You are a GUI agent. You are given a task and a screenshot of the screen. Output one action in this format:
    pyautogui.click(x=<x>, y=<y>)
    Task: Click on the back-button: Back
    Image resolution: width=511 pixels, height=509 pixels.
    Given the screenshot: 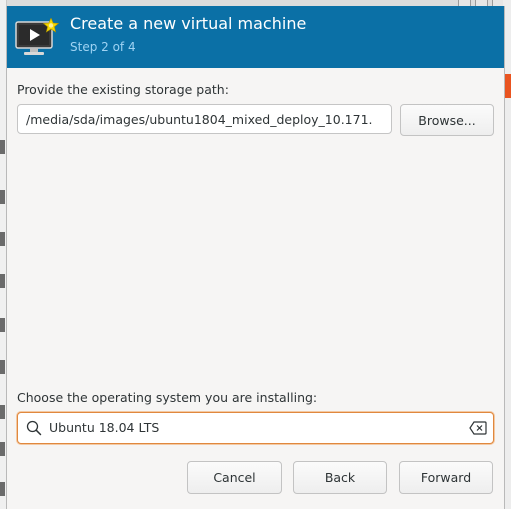 What is the action you would take?
    pyautogui.click(x=340, y=477)
    